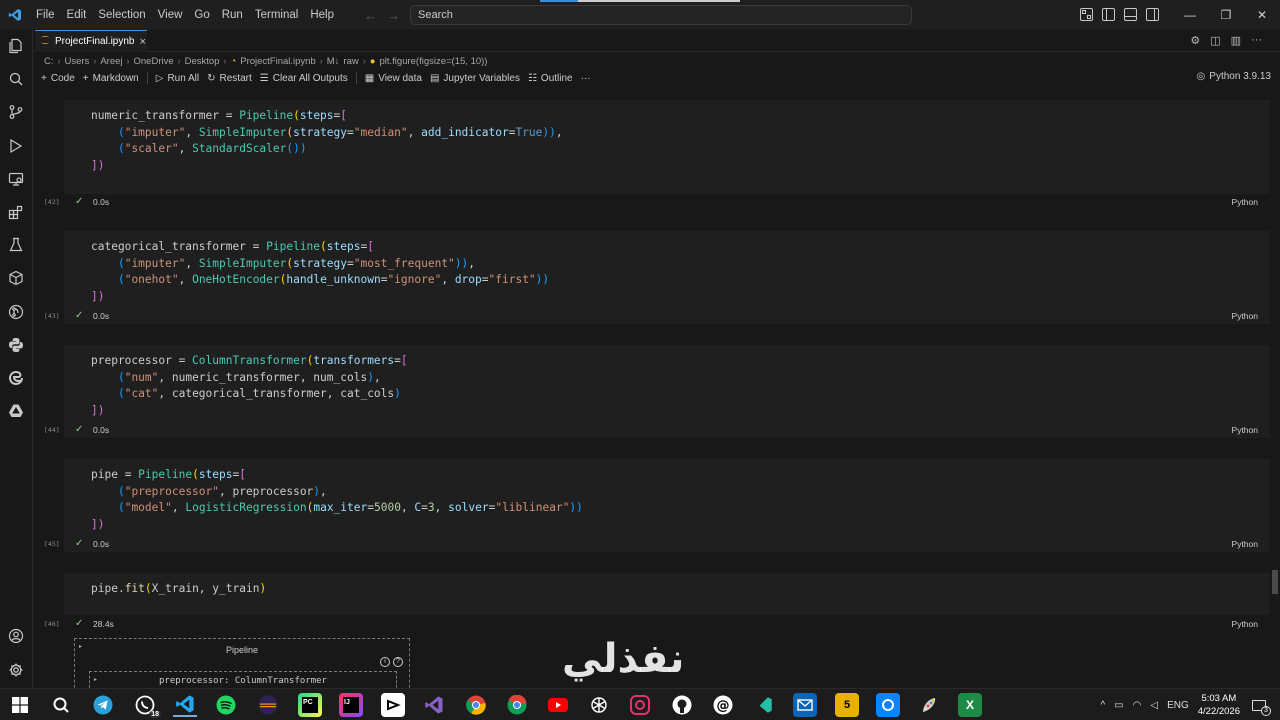 The image size is (1280, 720). Describe the element at coordinates (111, 61) in the screenshot. I see `breadcrumb-item: Areej` at that location.